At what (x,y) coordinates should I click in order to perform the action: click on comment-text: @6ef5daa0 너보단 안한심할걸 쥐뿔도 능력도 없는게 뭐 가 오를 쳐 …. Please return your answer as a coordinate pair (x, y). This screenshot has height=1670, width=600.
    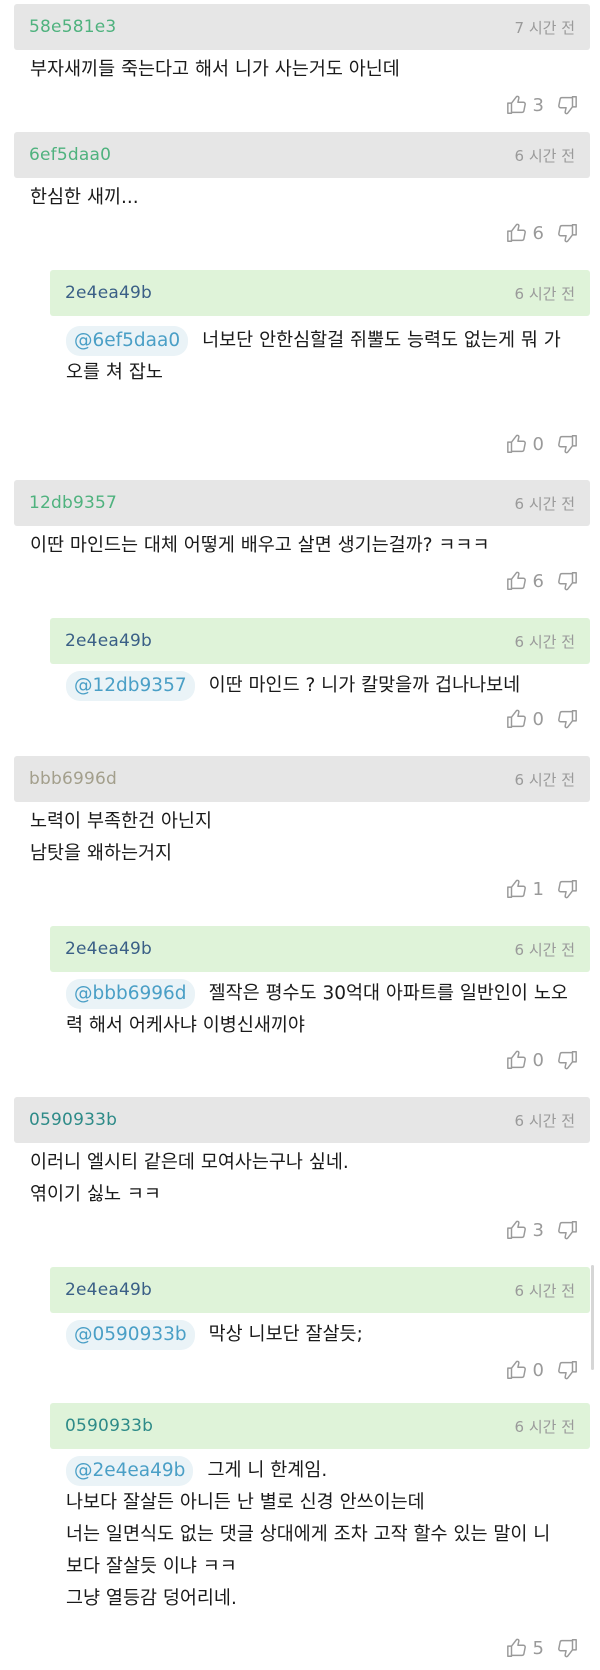
    Looking at the image, I should click on (326, 357).